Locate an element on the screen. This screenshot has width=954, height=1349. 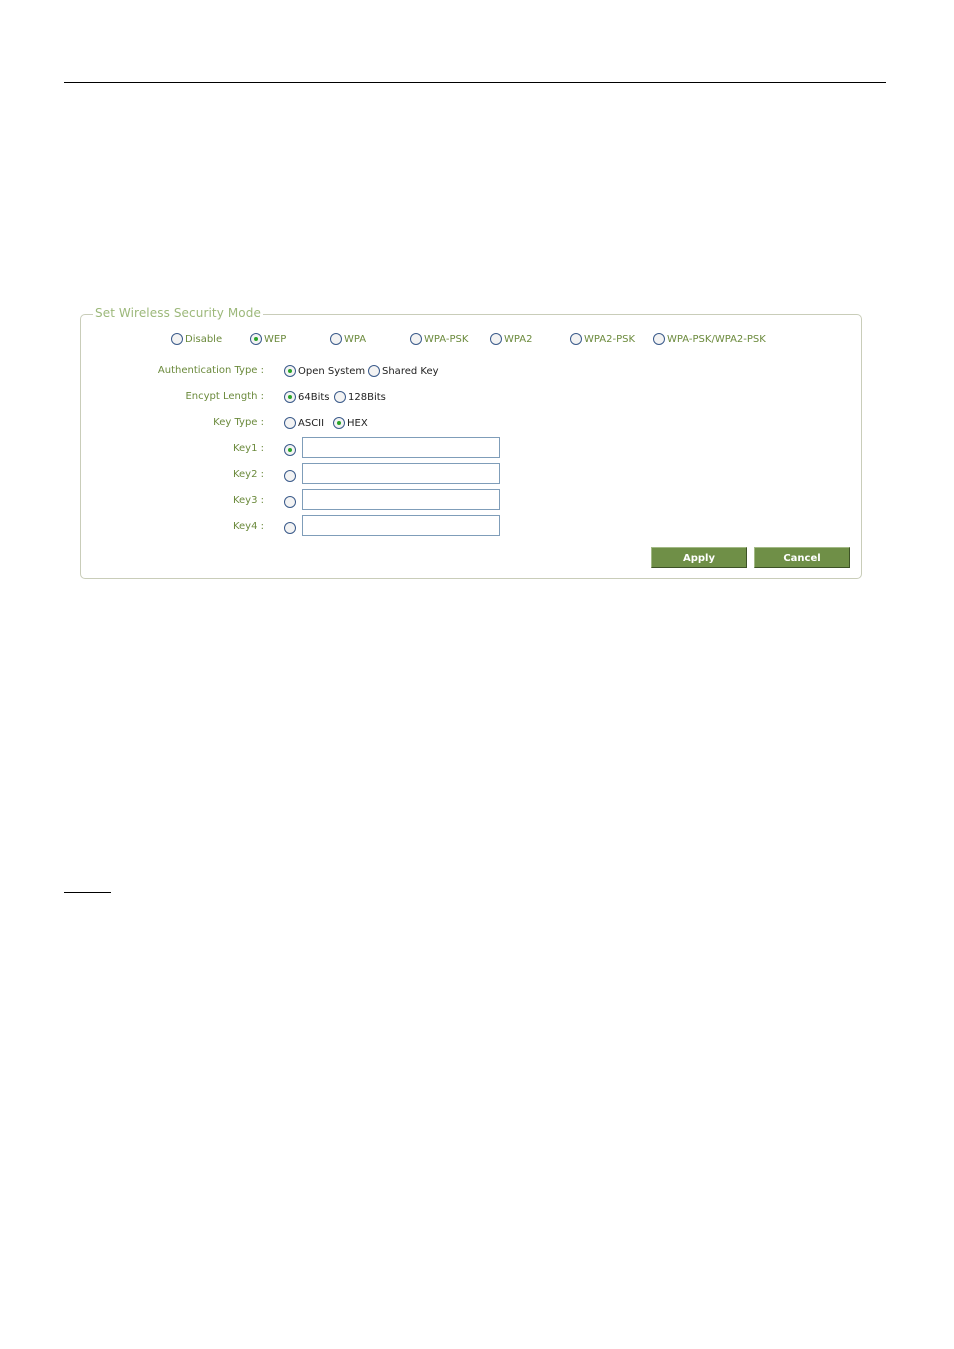
radio-key1 is located at coordinates (290, 450).